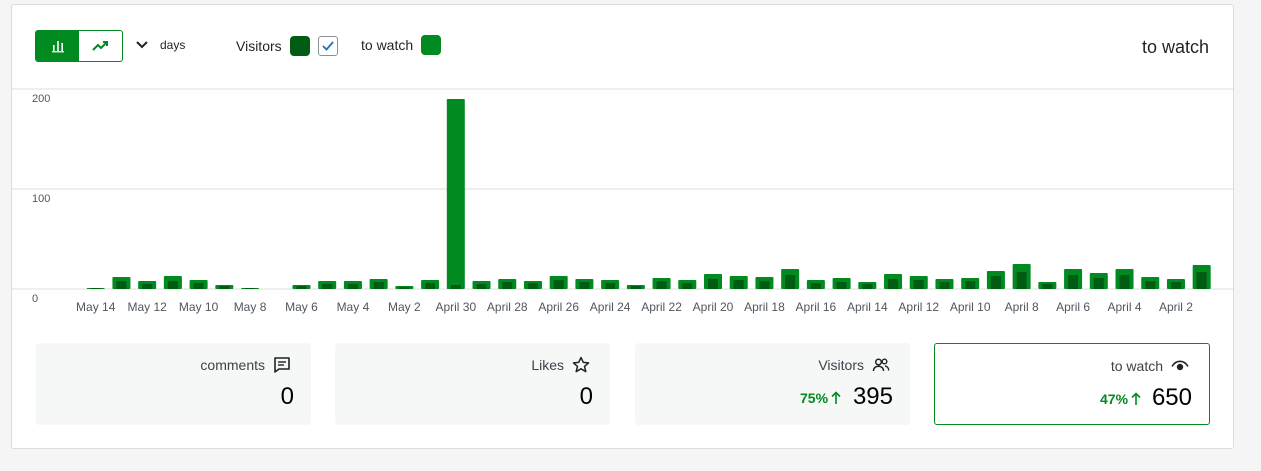 This screenshot has height=471, width=1261. I want to click on x-tick-label: April 26, so click(558, 307).